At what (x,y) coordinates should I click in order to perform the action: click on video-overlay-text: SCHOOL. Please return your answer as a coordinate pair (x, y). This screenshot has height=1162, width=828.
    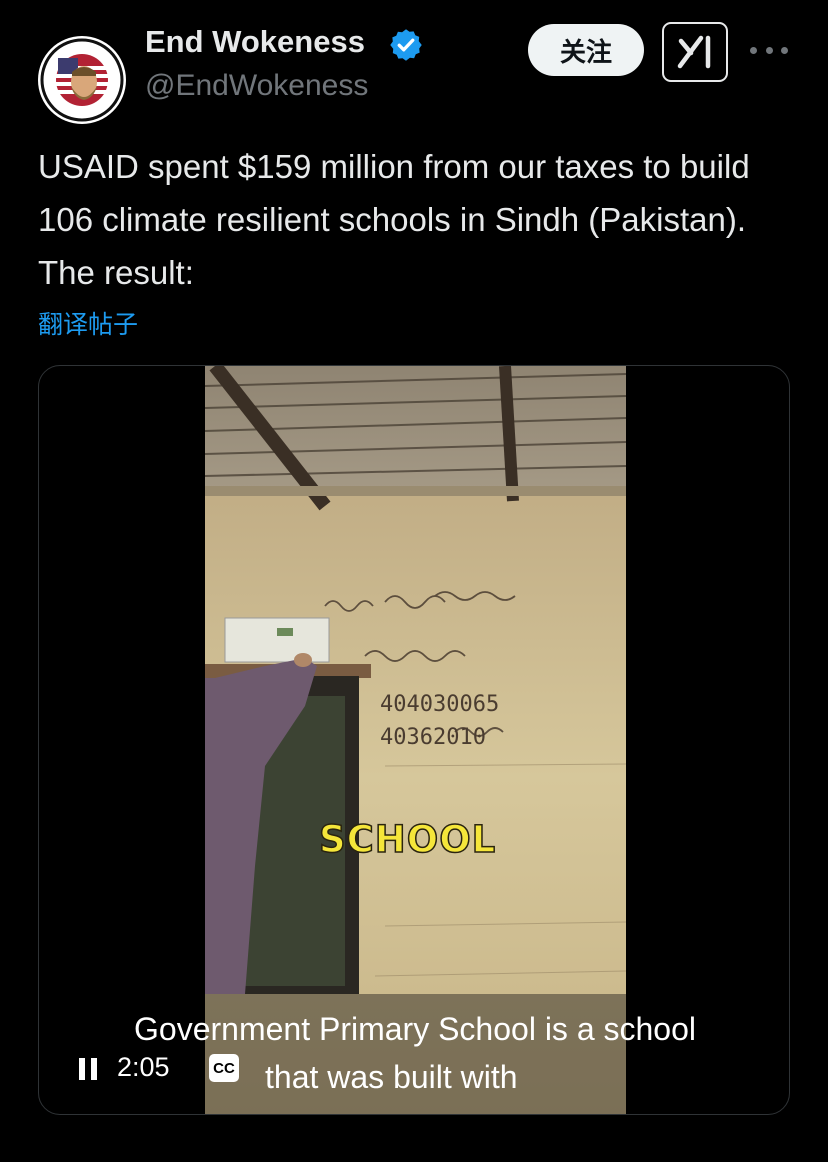
    Looking at the image, I should click on (407, 839).